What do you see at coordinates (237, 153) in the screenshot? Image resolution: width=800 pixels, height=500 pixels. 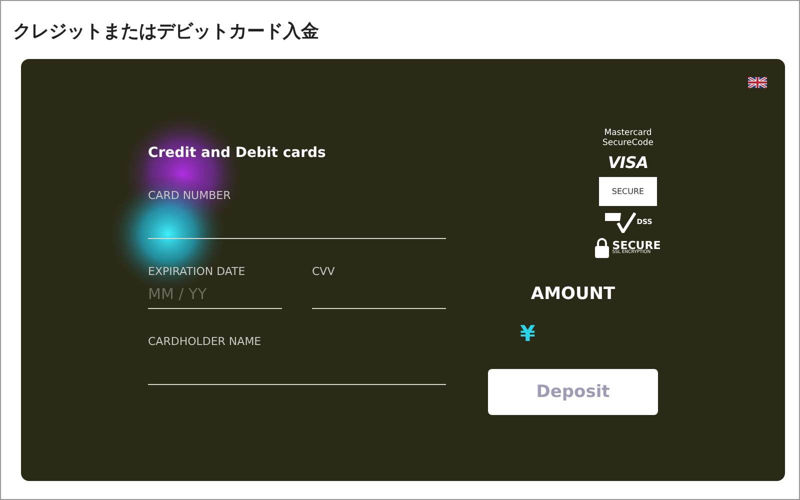 I see `form-title: Credit and Debit cards` at bounding box center [237, 153].